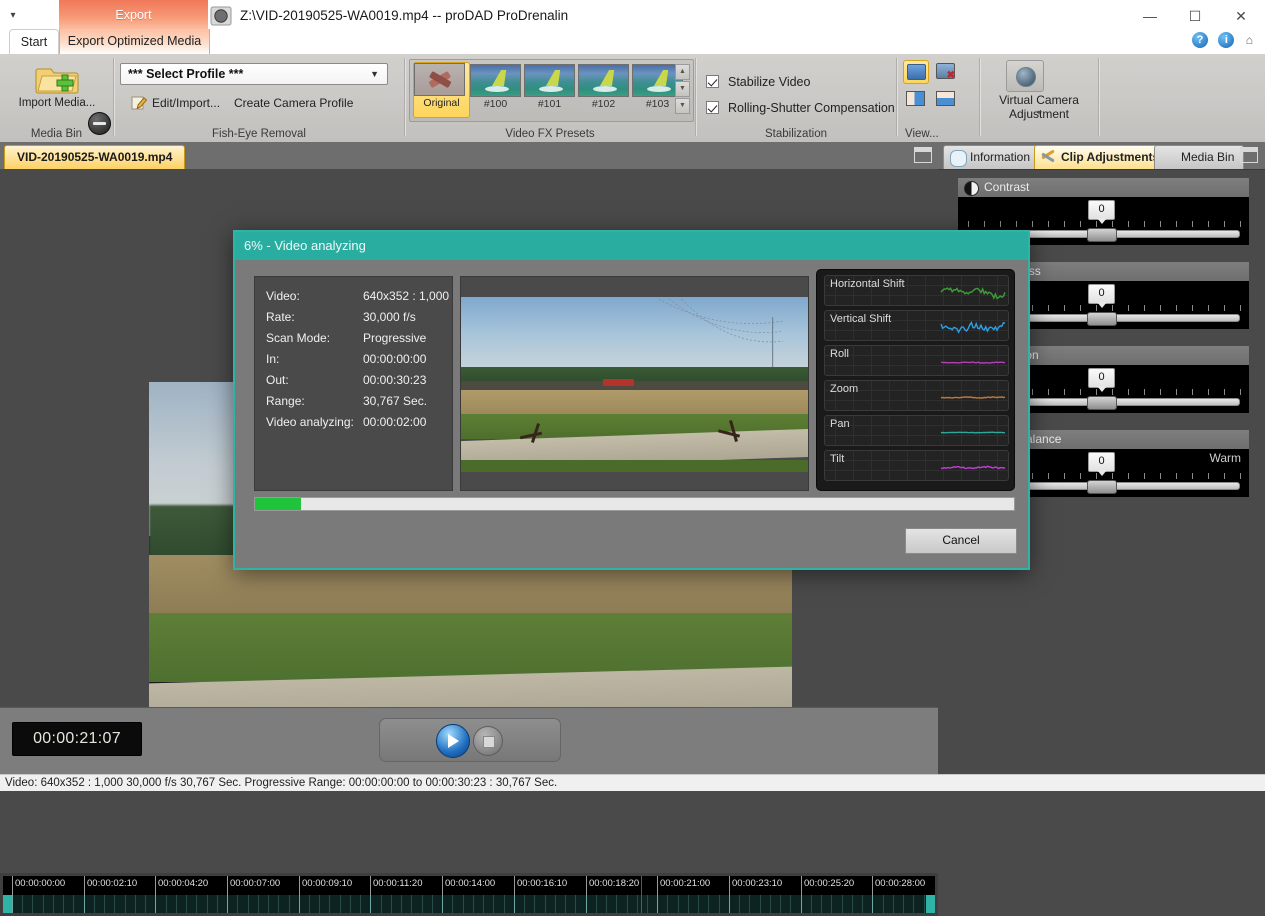 Image resolution: width=1265 pixels, height=916 pixels. What do you see at coordinates (946, 72) in the screenshot?
I see `view-disable-monitor-button: ✖` at bounding box center [946, 72].